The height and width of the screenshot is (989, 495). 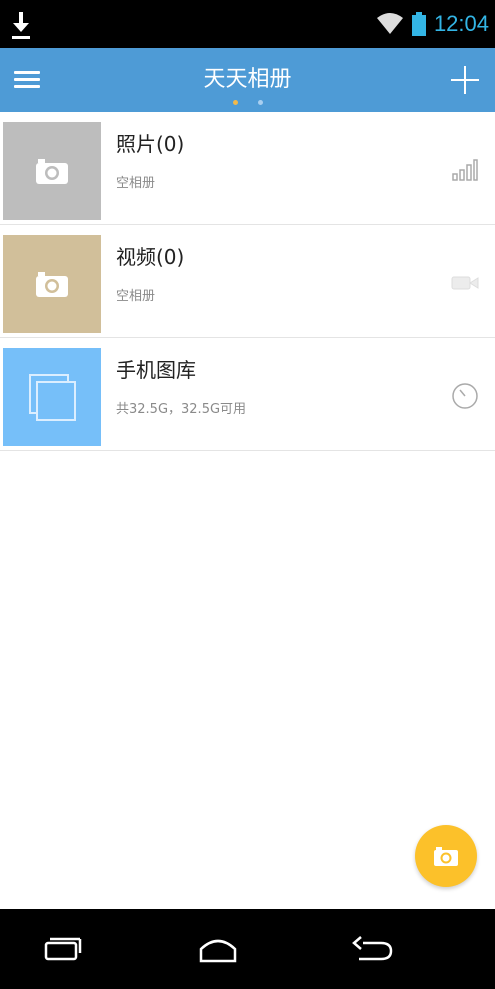 What do you see at coordinates (247, 949) in the screenshot?
I see `navigation-bar` at bounding box center [247, 949].